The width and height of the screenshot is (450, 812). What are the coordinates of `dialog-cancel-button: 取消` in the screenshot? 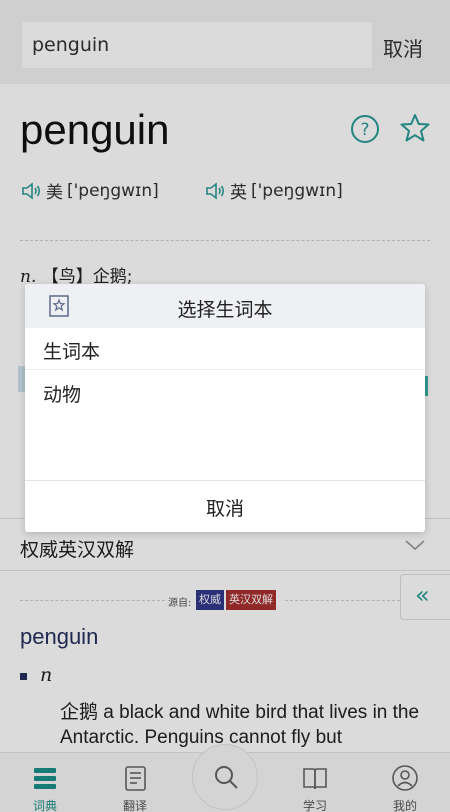 It's located at (225, 506).